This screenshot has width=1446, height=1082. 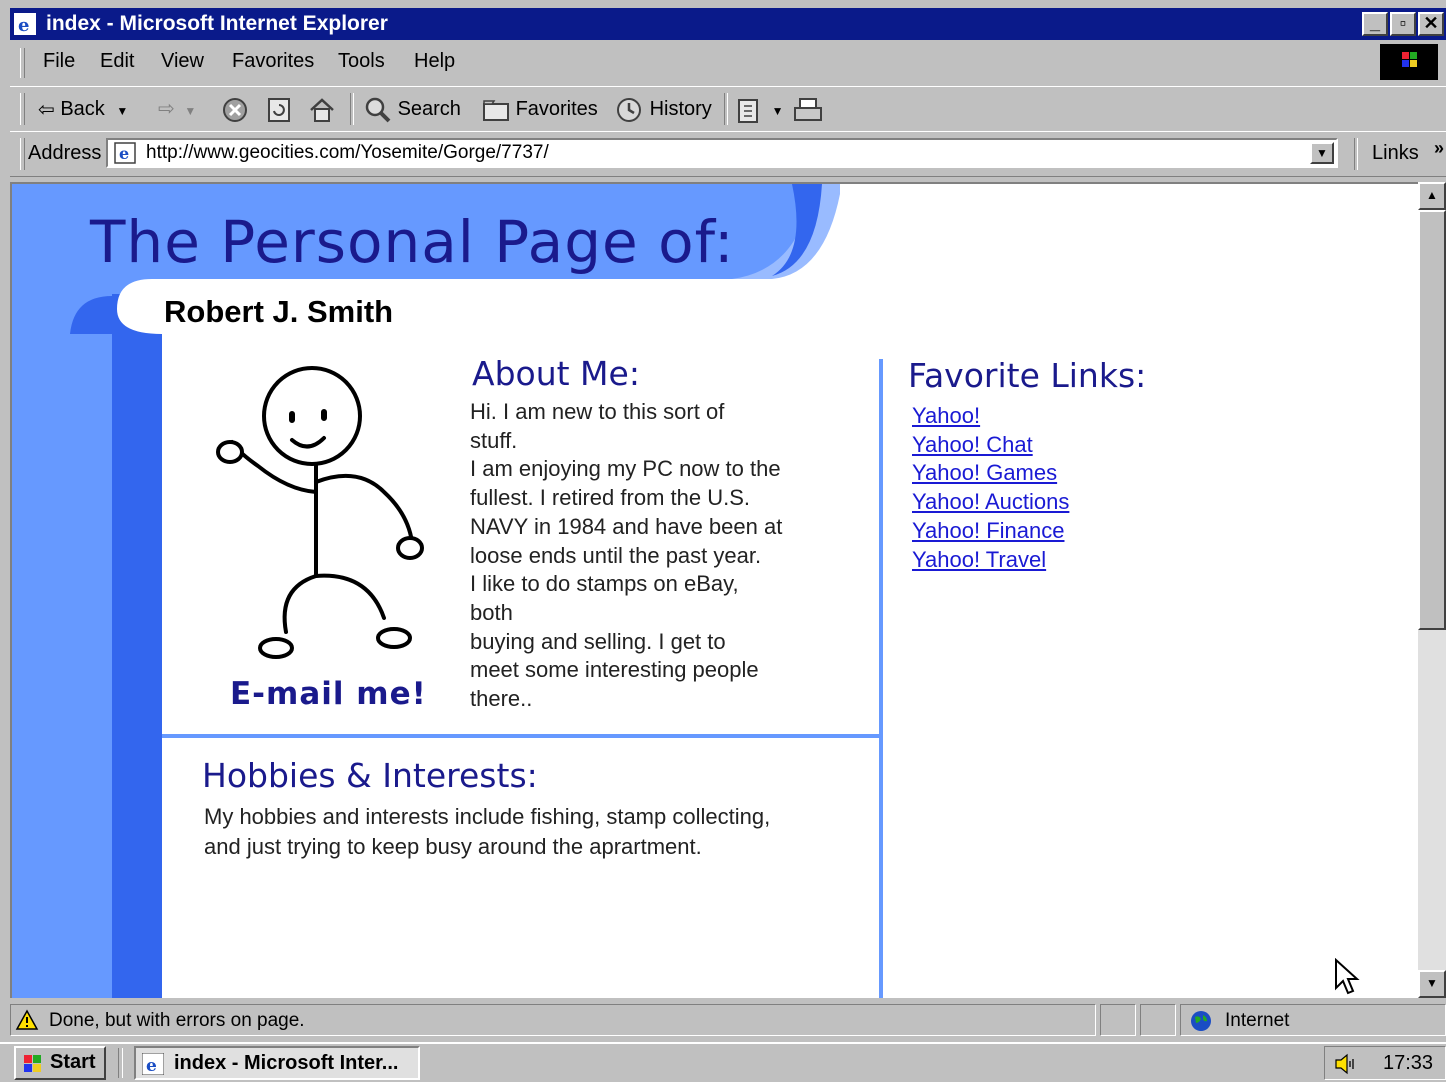 I want to click on print-button, so click(x=808, y=109).